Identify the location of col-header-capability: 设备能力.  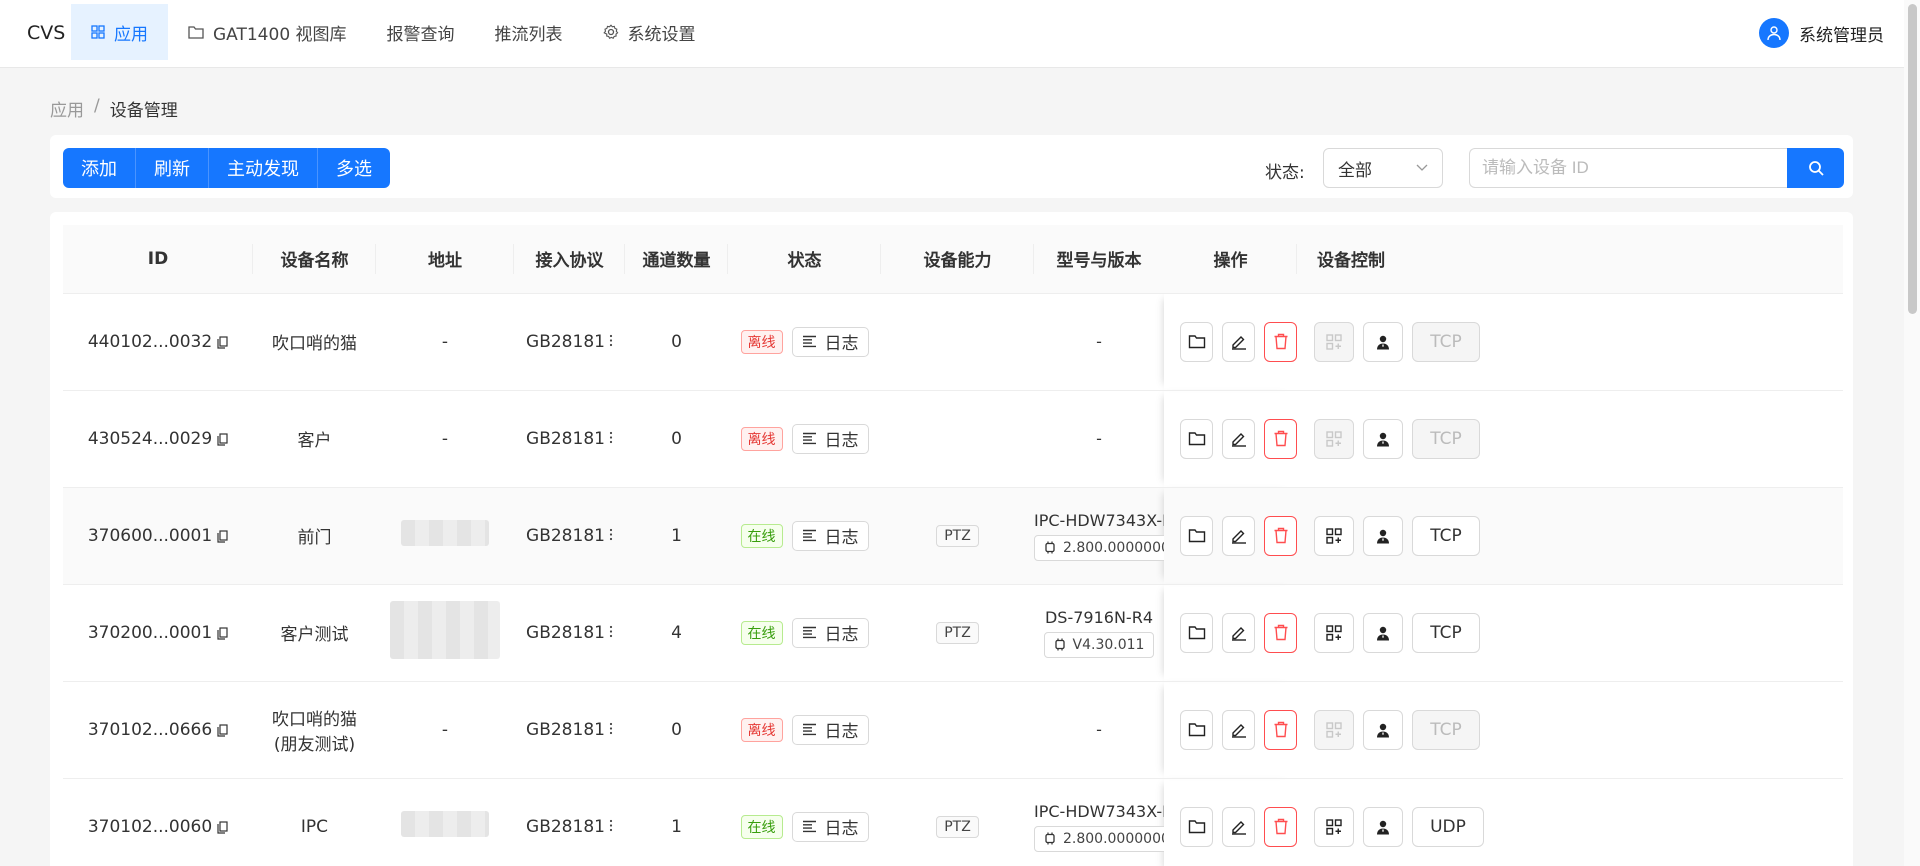
(957, 259).